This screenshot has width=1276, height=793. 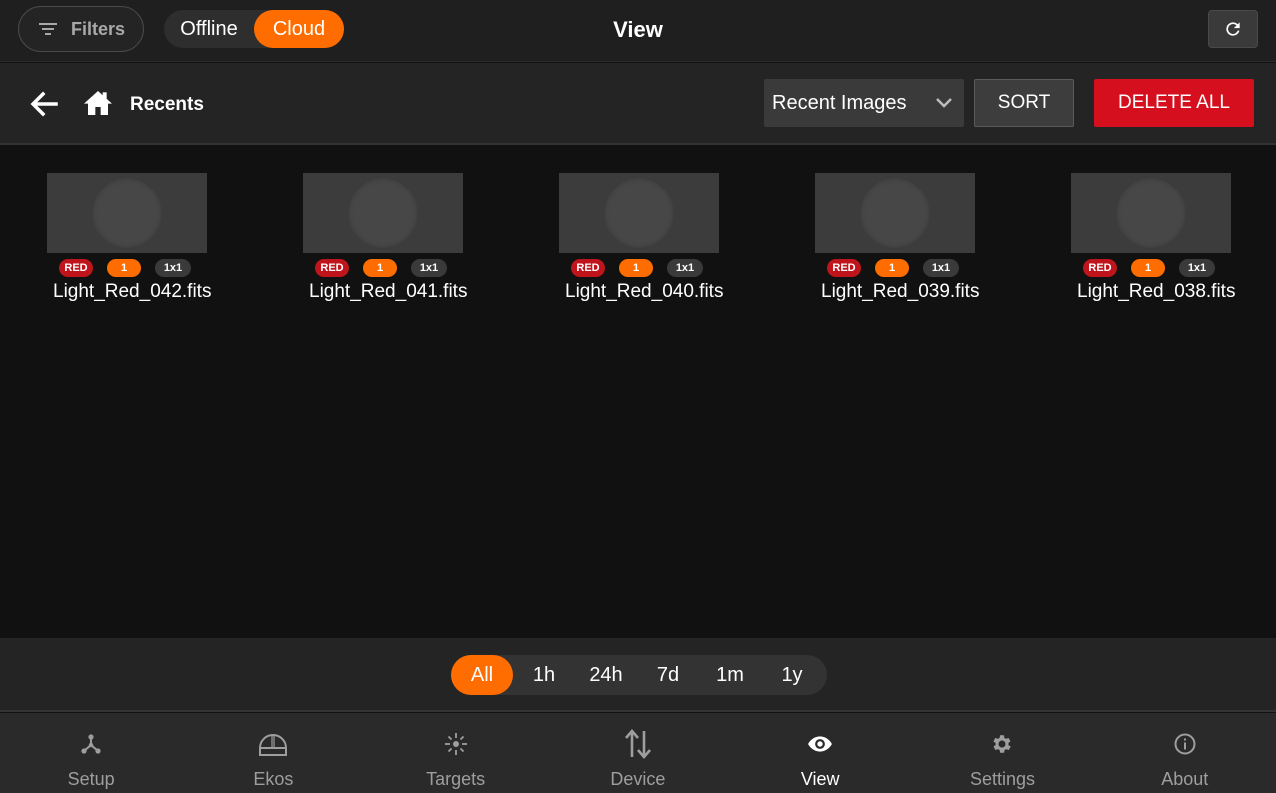 I want to click on top-bar: Filters Offline Cloud View, so click(x=638, y=31).